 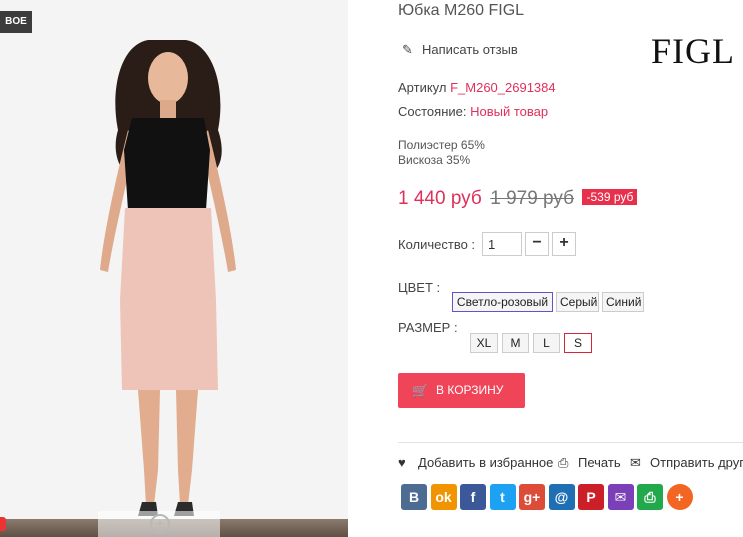 I want to click on pencil-icon: ✎, so click(x=407, y=49).